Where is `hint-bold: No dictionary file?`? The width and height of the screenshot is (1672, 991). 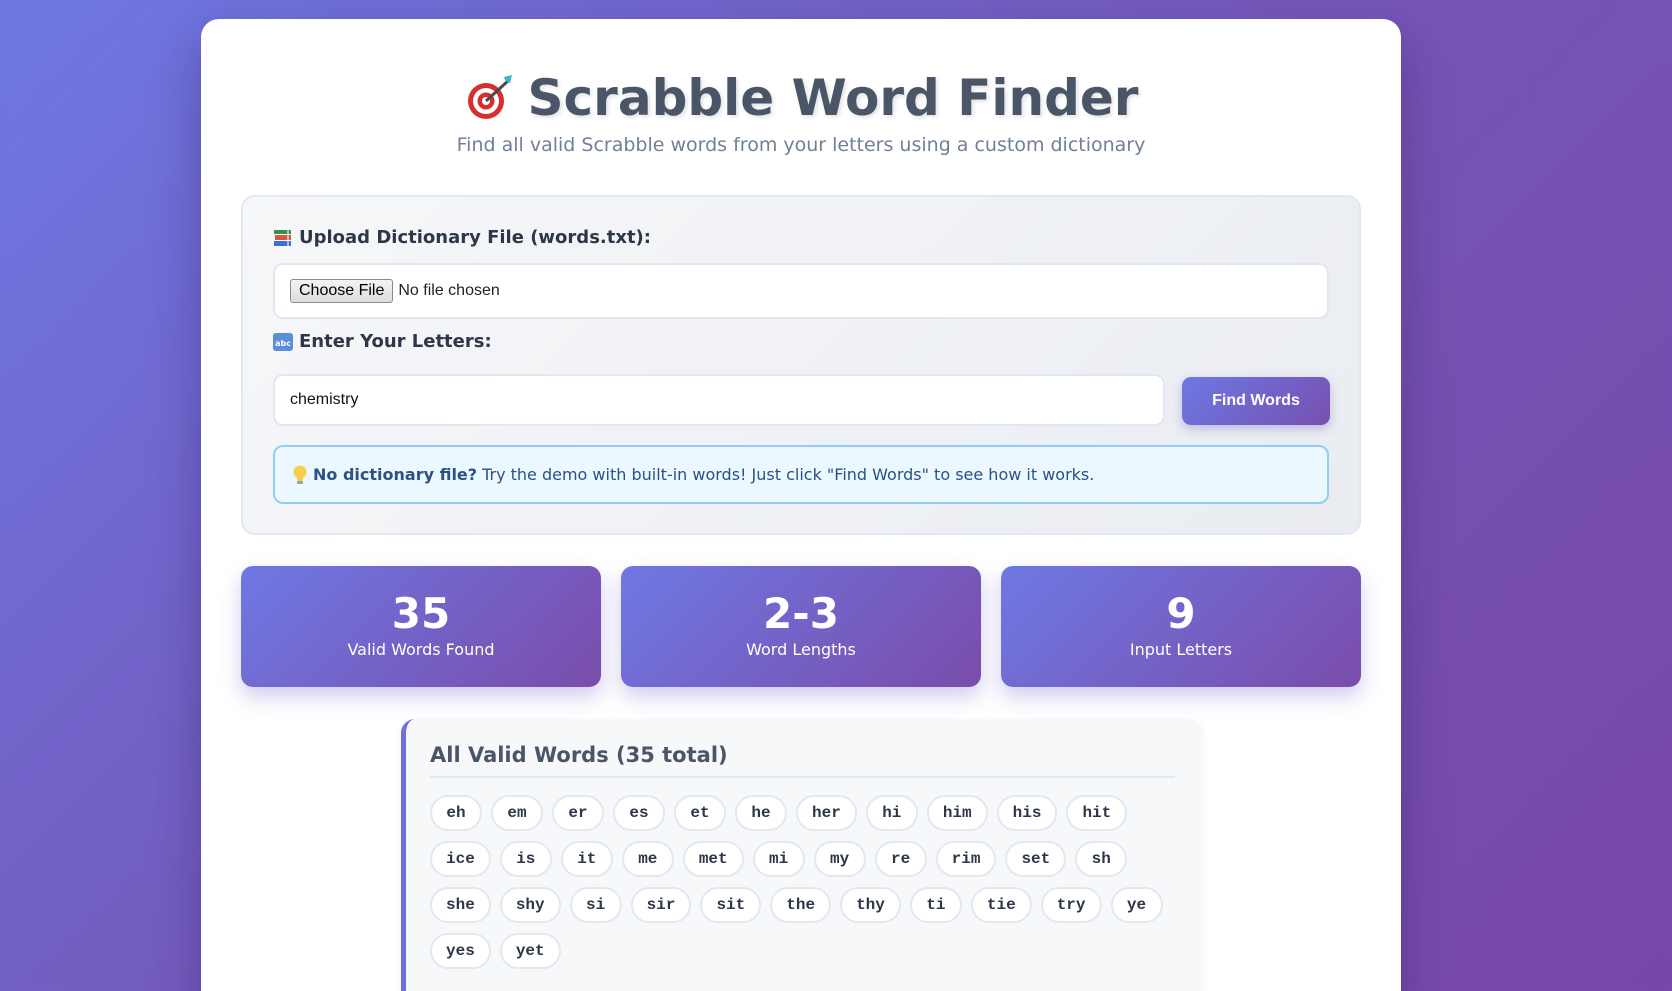
hint-bold: No dictionary file? is located at coordinates (395, 474).